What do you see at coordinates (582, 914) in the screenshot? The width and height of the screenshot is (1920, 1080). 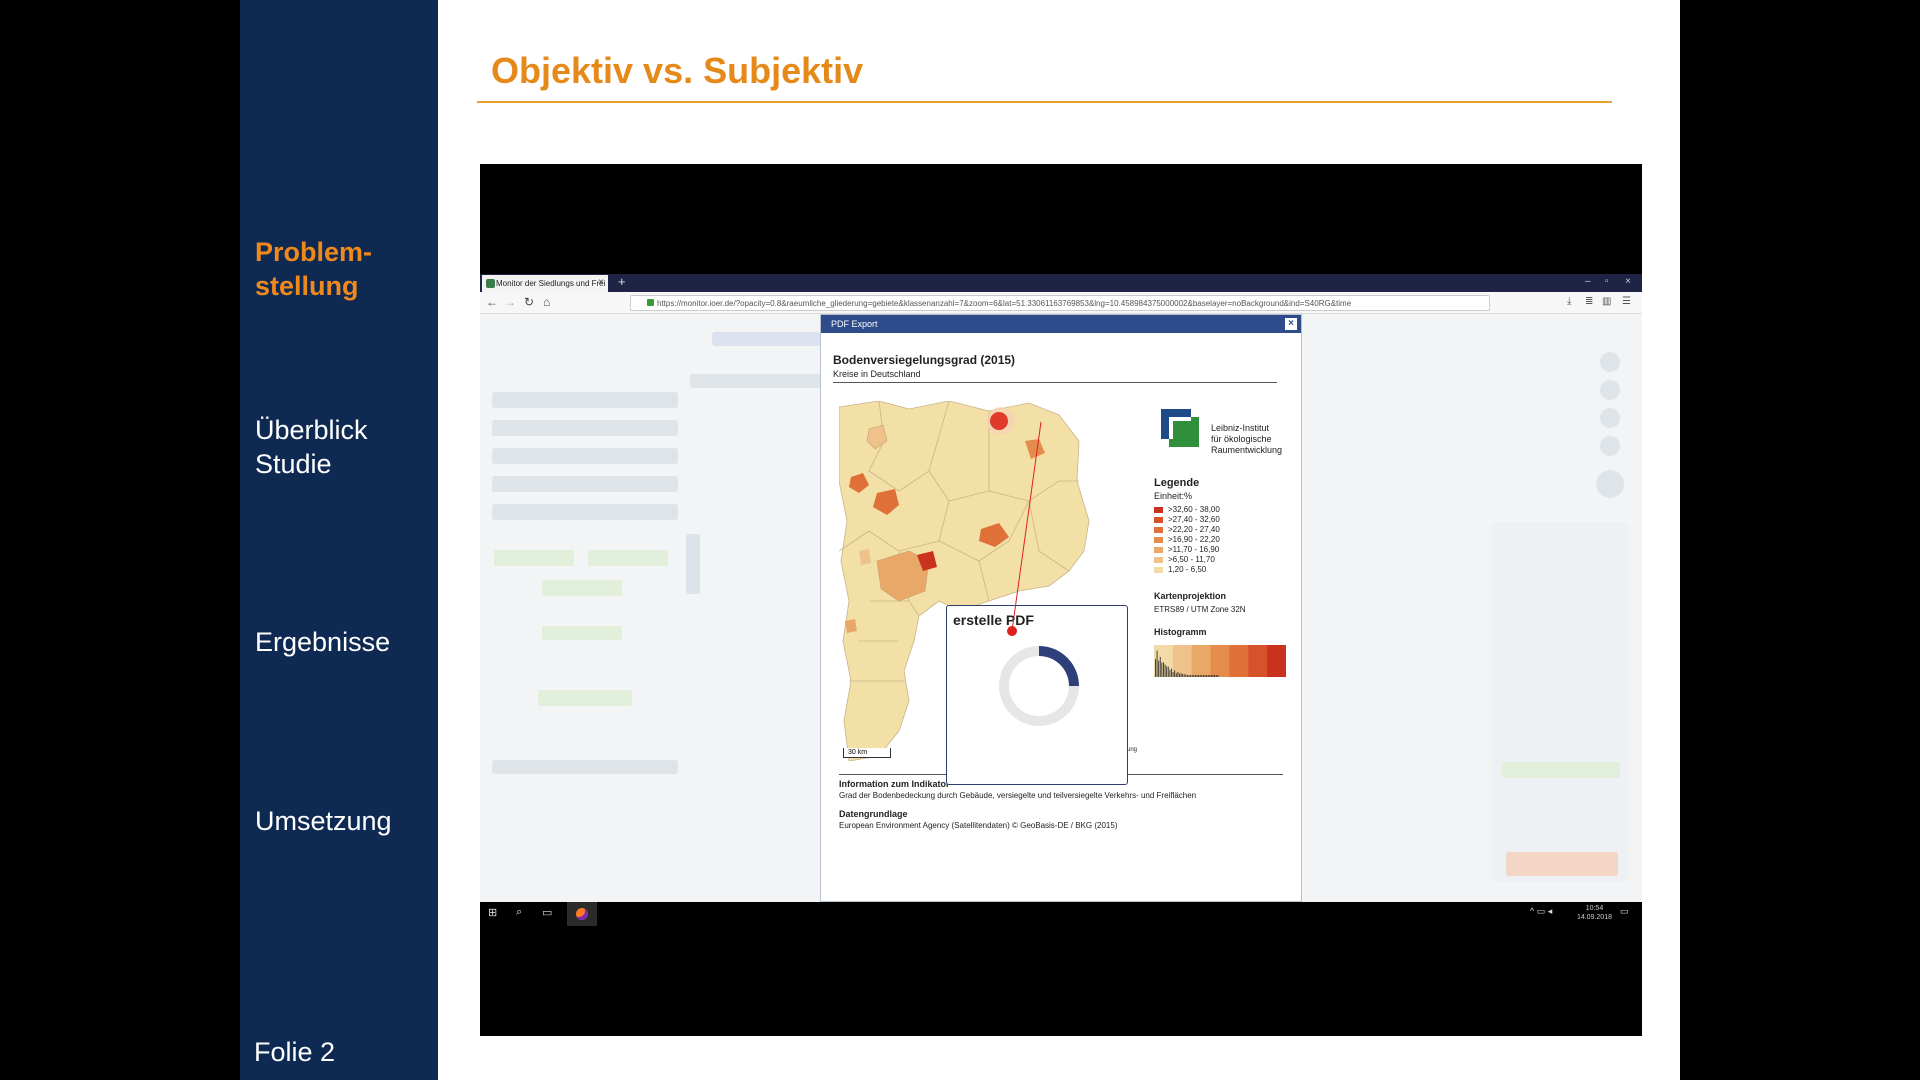 I see `firefox-icon` at bounding box center [582, 914].